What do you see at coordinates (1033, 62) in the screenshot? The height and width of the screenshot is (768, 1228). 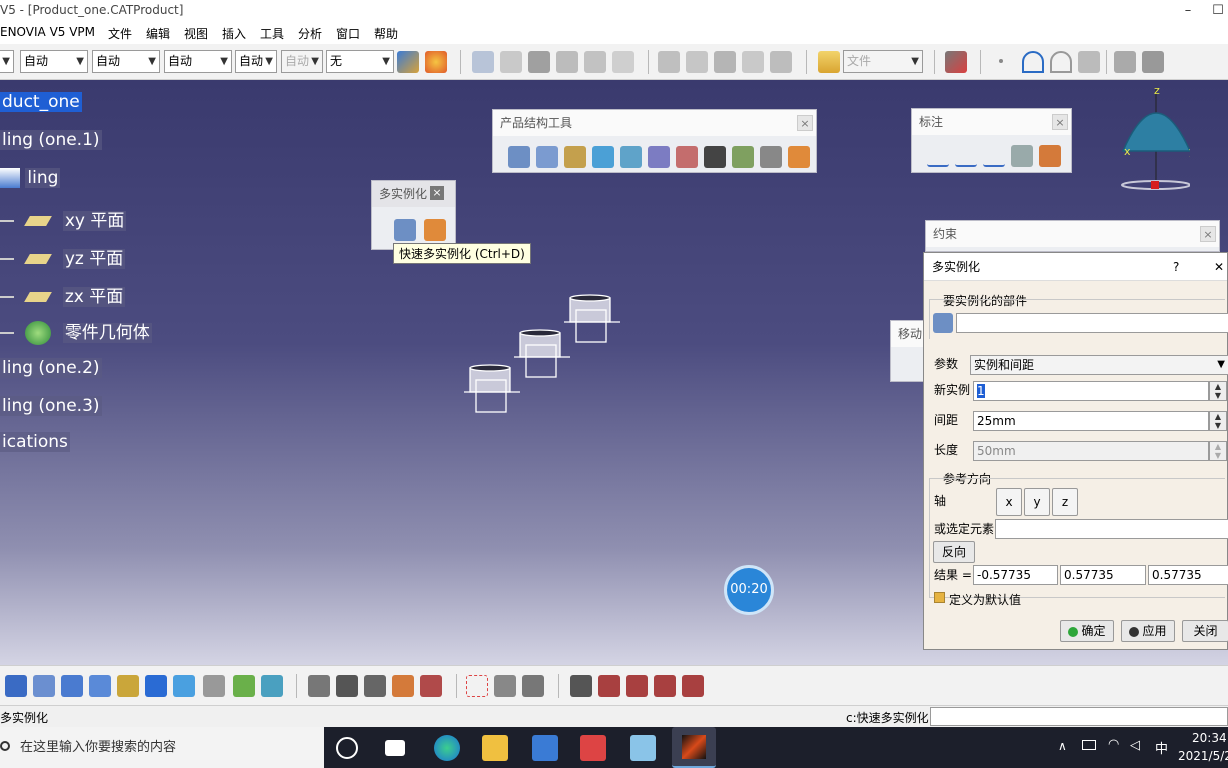 I see `arc-icon` at bounding box center [1033, 62].